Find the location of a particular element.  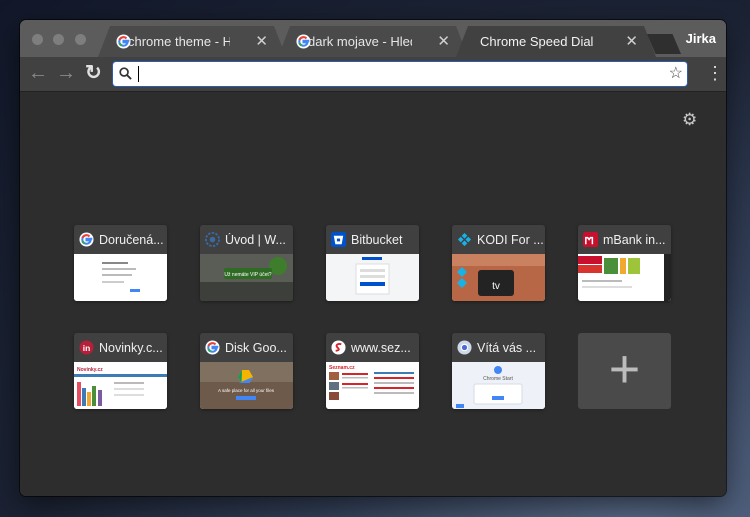

zoom-window-button is located at coordinates (80, 39).